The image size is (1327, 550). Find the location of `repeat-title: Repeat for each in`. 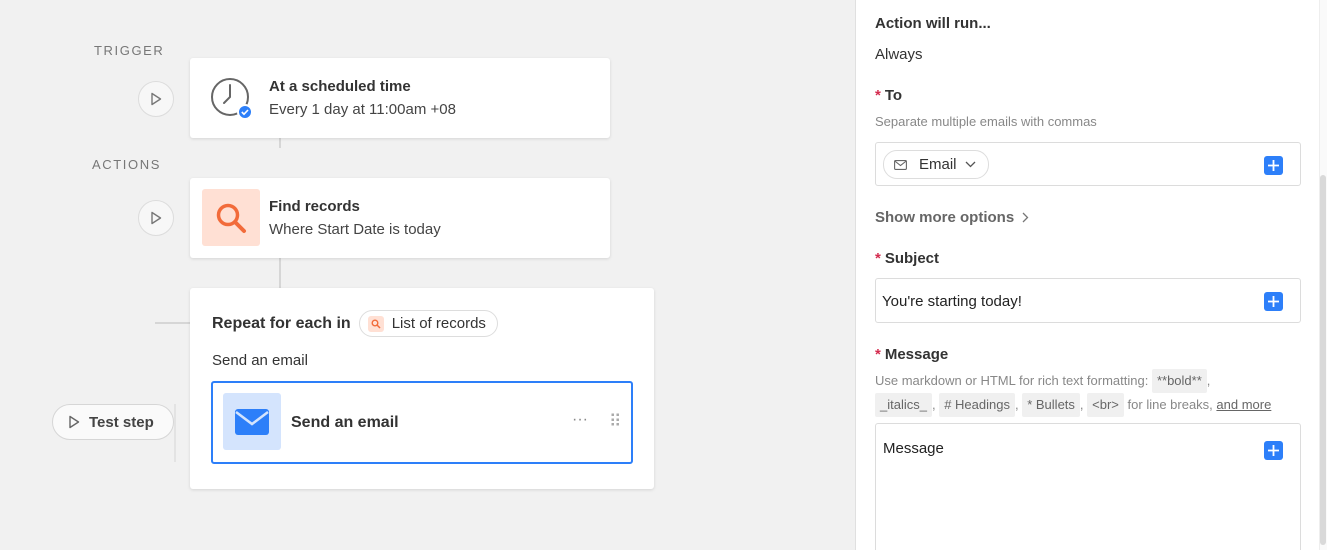

repeat-title: Repeat for each in is located at coordinates (281, 323).